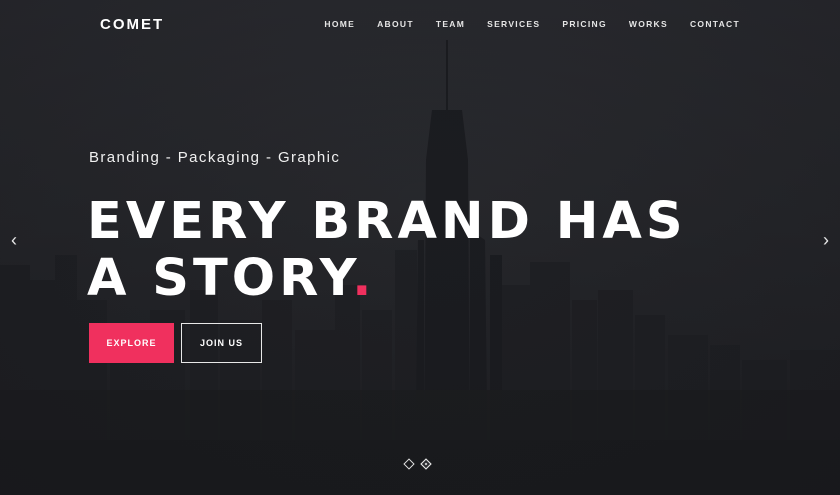  I want to click on explore-button: EXPLORE, so click(131, 343).